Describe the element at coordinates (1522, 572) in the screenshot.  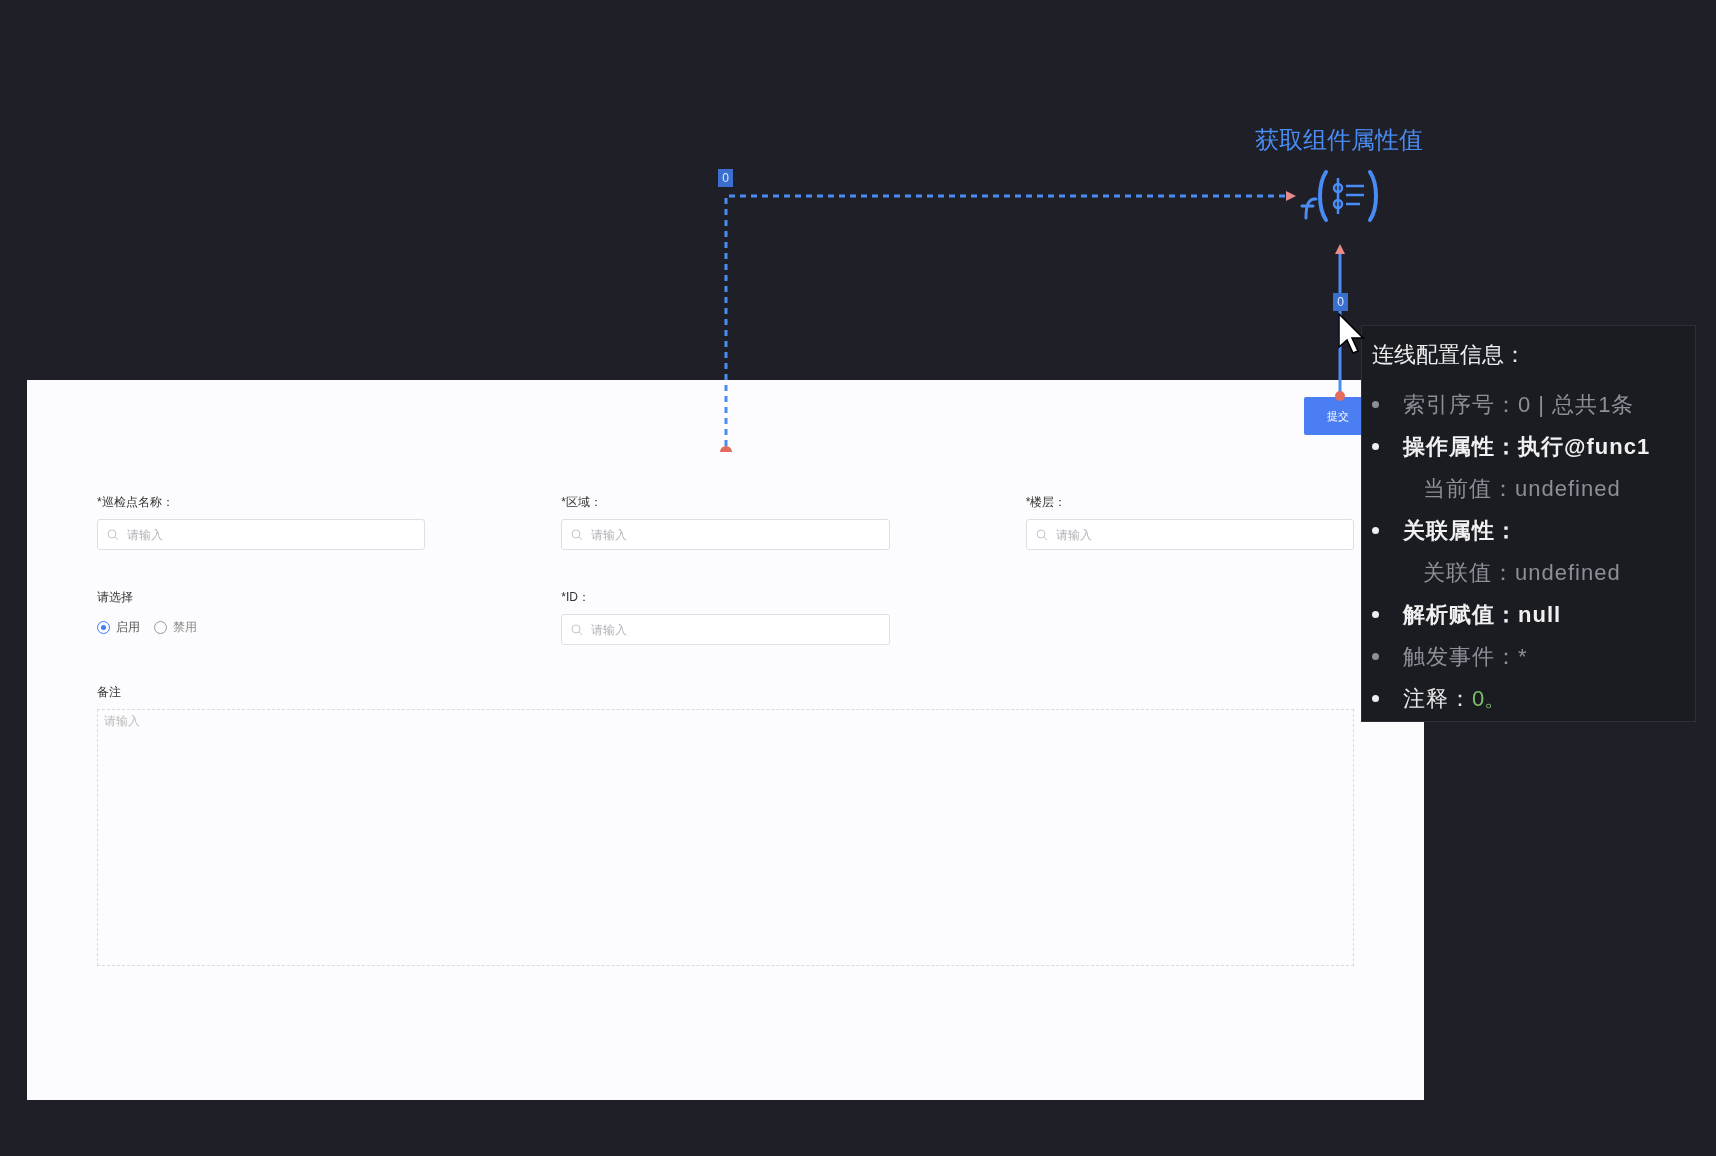
I see `tooltip-text: 关联值：undefined` at that location.